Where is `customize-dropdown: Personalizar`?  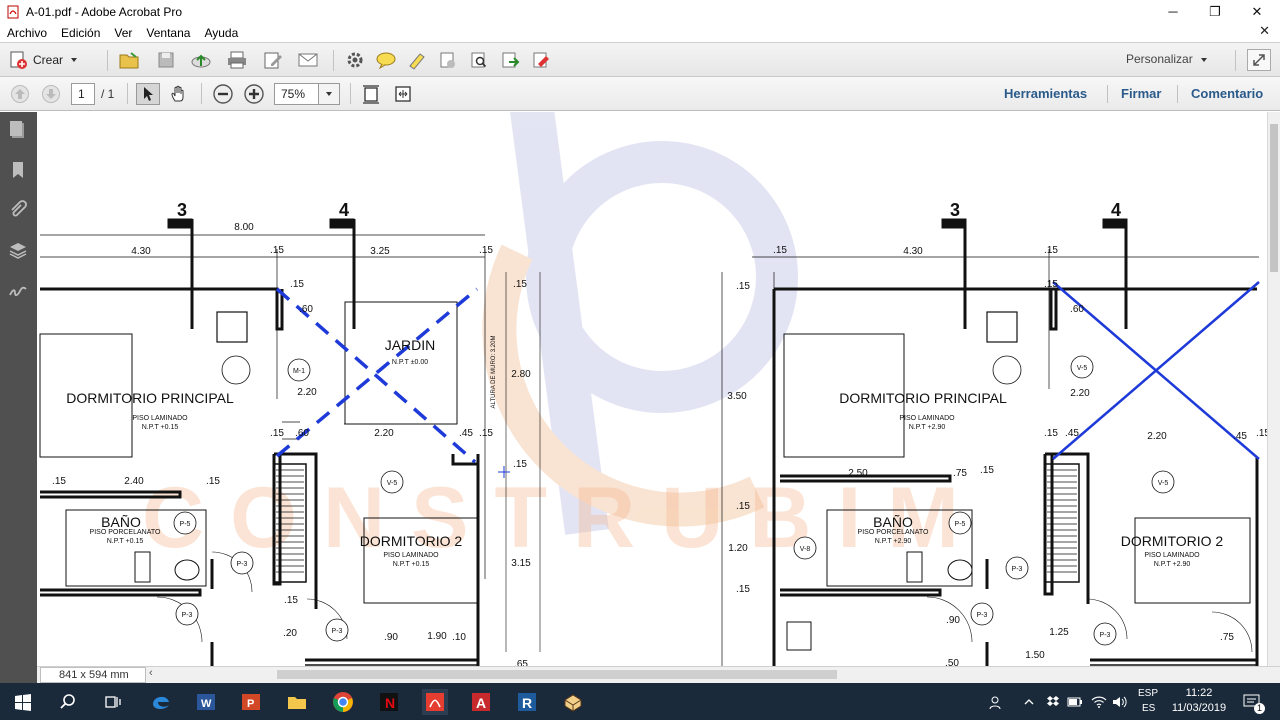
customize-dropdown: Personalizar is located at coordinates (1166, 59).